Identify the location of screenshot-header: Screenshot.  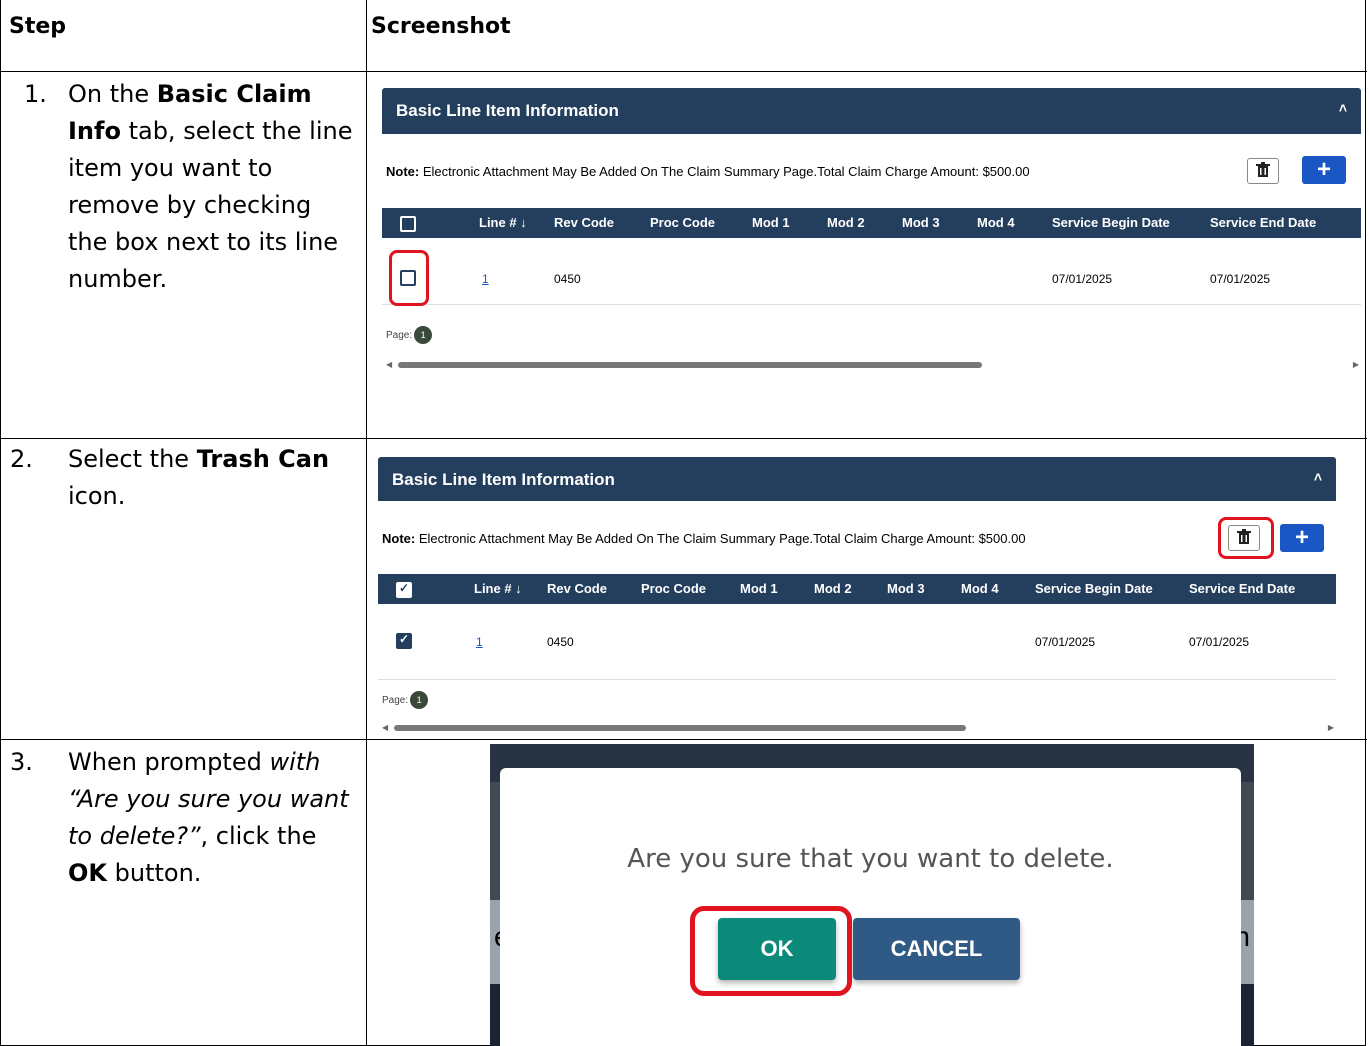
(441, 26).